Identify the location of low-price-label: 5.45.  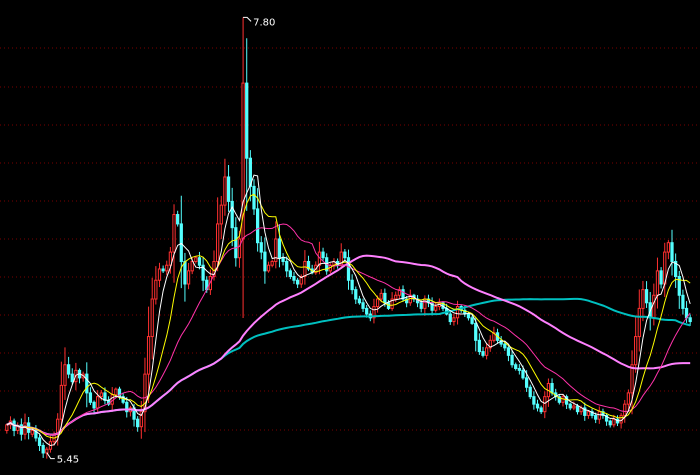
(68, 460).